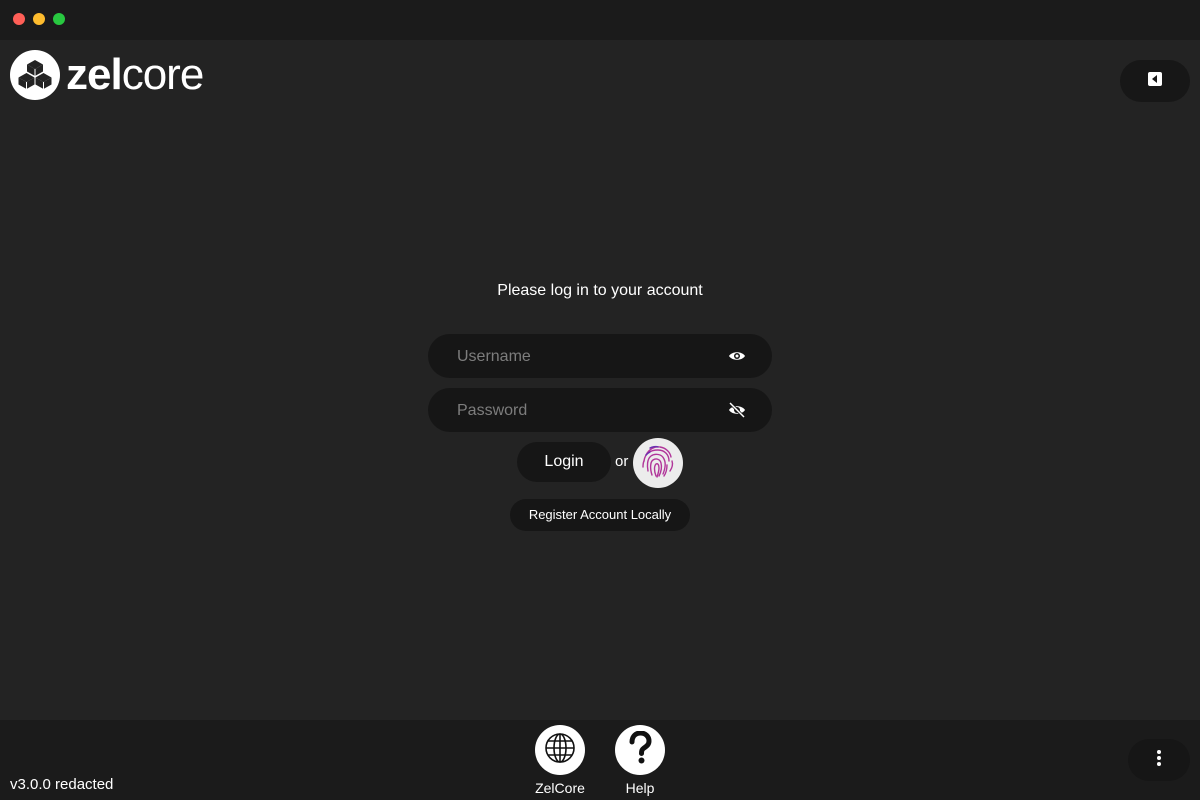  I want to click on zelcore-website-button: ZelCore, so click(560, 761).